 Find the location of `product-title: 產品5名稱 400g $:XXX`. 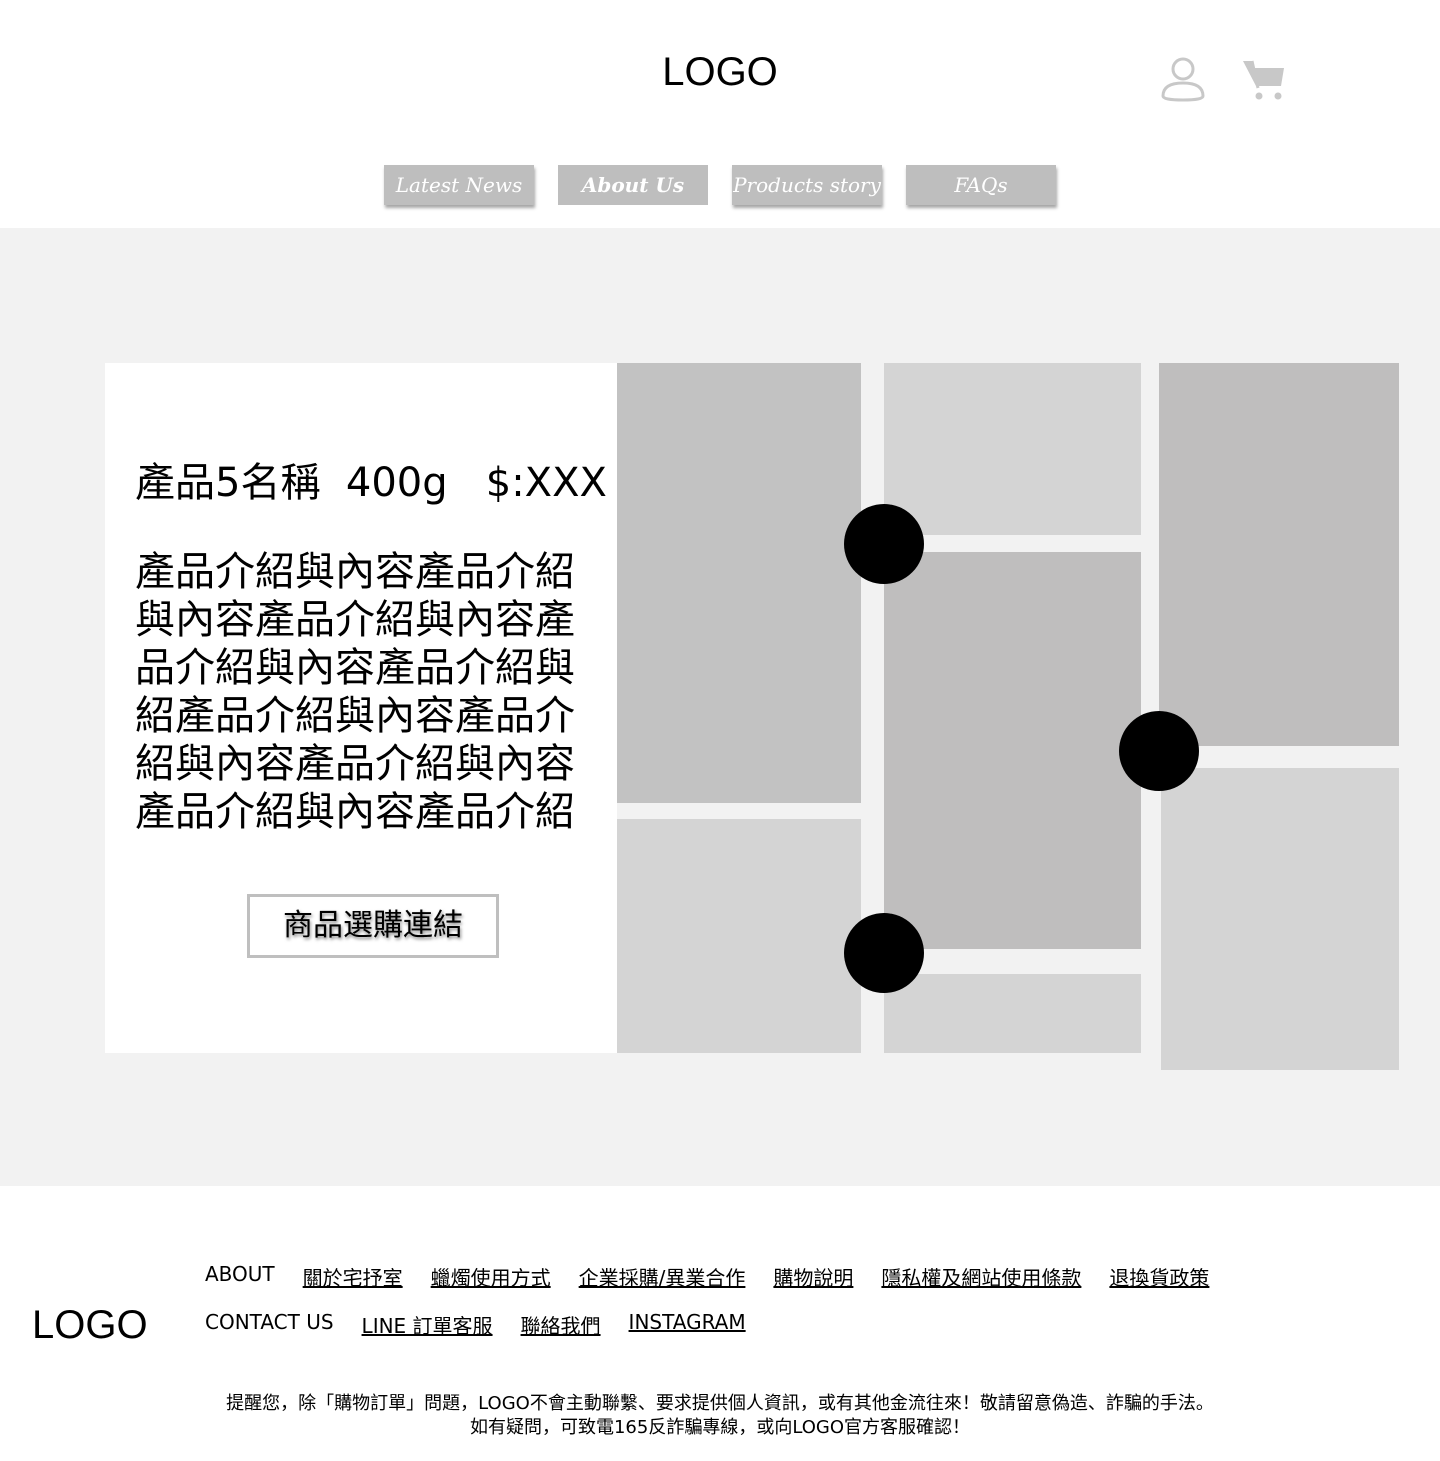

product-title: 產品5名稱 400g $:XXX is located at coordinates (371, 483).